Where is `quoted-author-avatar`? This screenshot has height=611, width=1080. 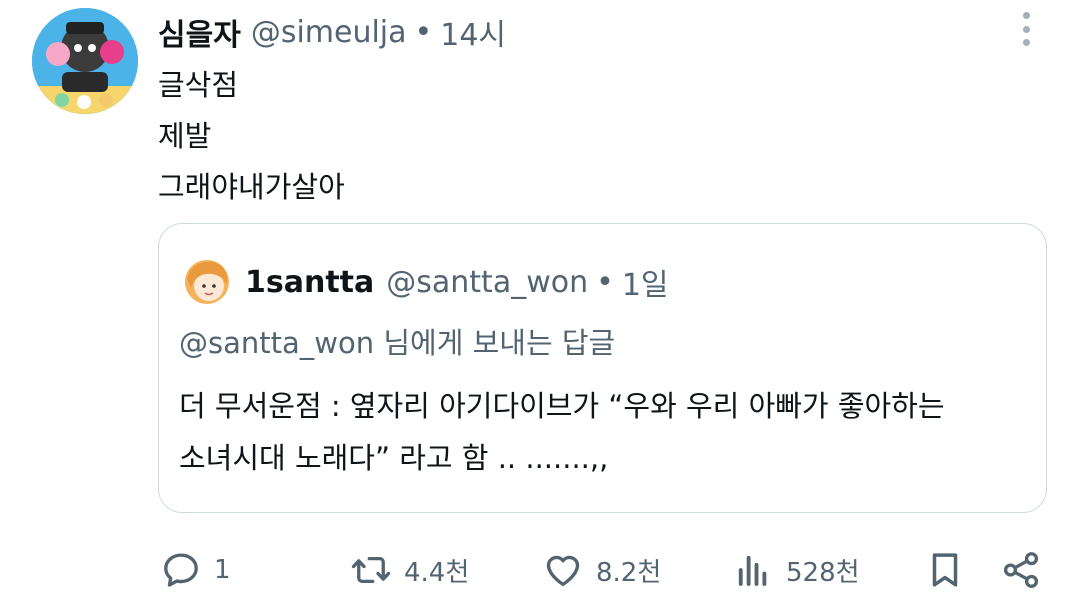 quoted-author-avatar is located at coordinates (207, 282).